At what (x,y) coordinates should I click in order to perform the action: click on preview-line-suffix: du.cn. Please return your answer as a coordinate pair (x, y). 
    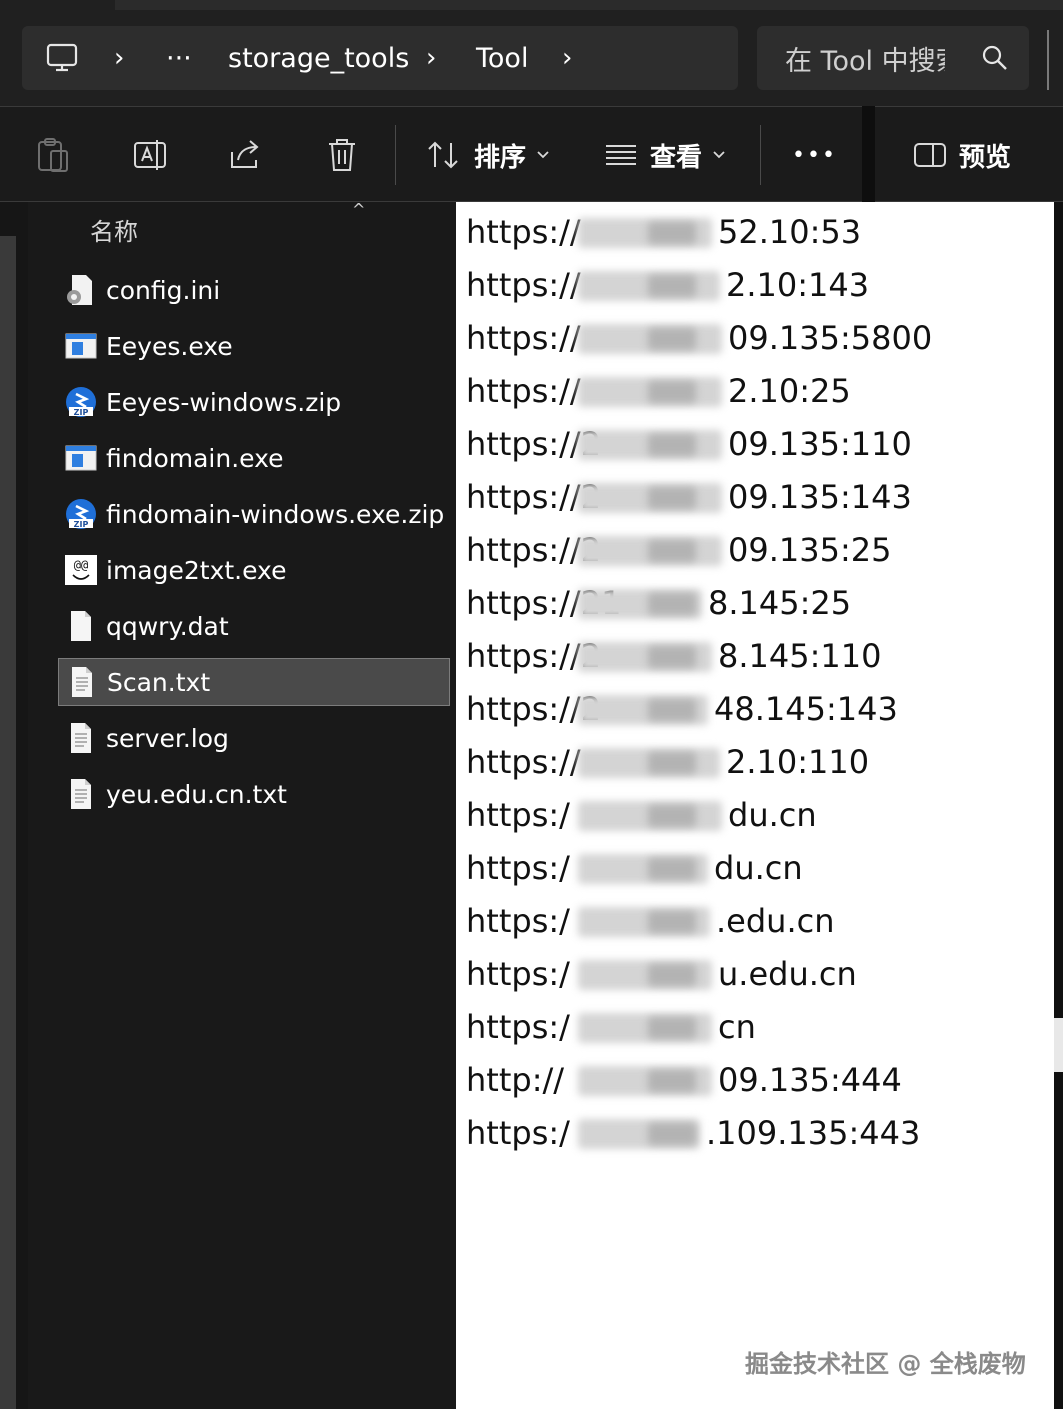
    Looking at the image, I should click on (758, 868).